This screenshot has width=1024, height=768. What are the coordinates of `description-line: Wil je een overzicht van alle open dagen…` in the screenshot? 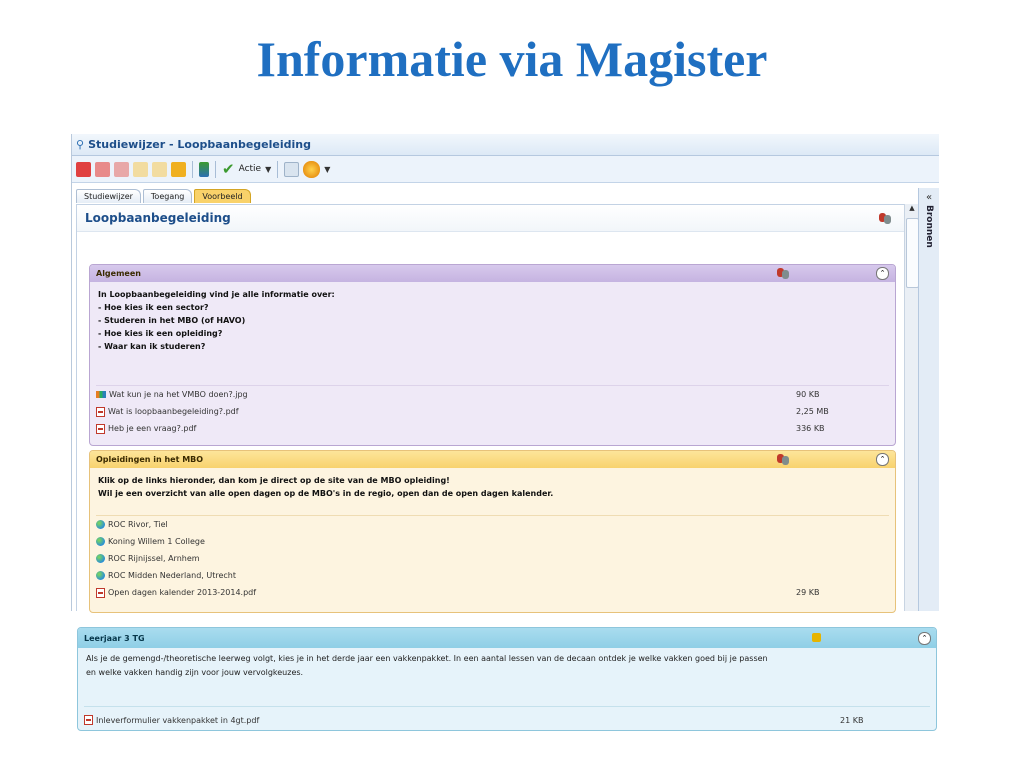 It's located at (326, 493).